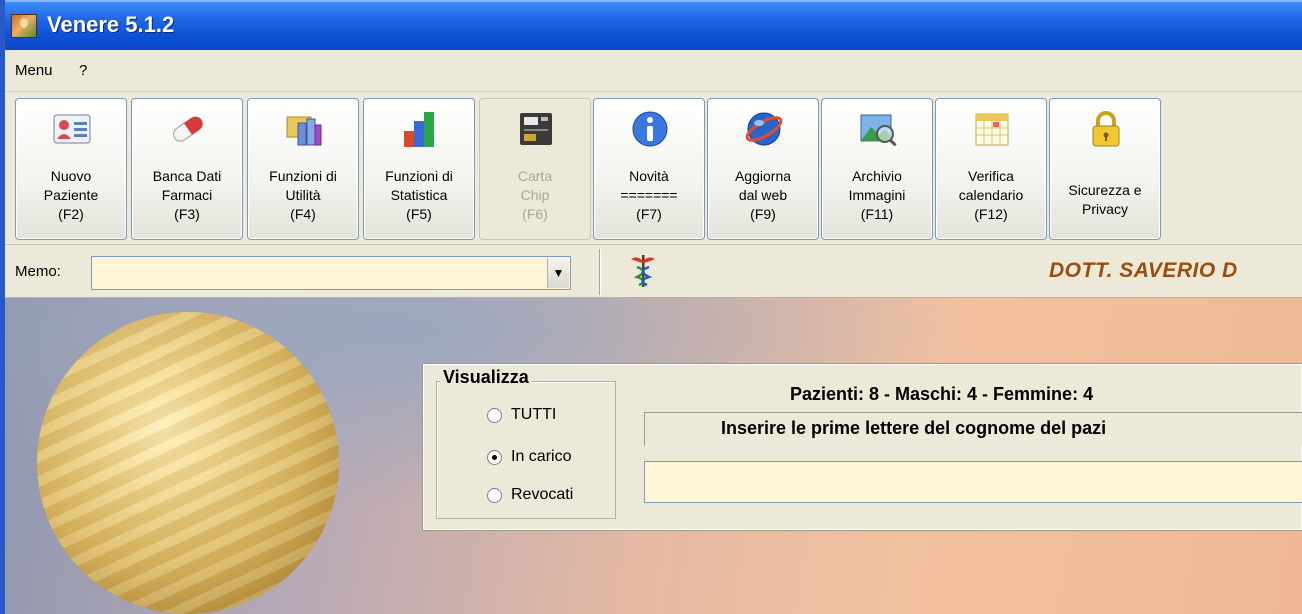 The height and width of the screenshot is (614, 1302). What do you see at coordinates (494, 457) in the screenshot?
I see `radio-in-charge-dot` at bounding box center [494, 457].